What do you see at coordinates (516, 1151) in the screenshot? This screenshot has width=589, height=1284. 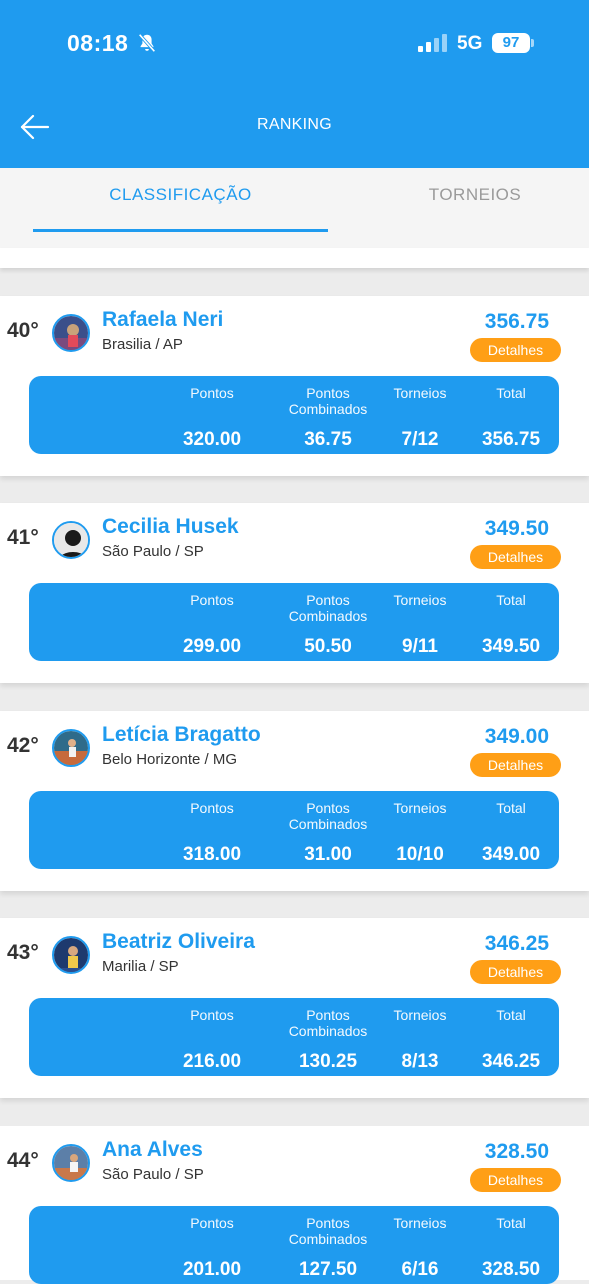 I see `player-total: 328.50` at bounding box center [516, 1151].